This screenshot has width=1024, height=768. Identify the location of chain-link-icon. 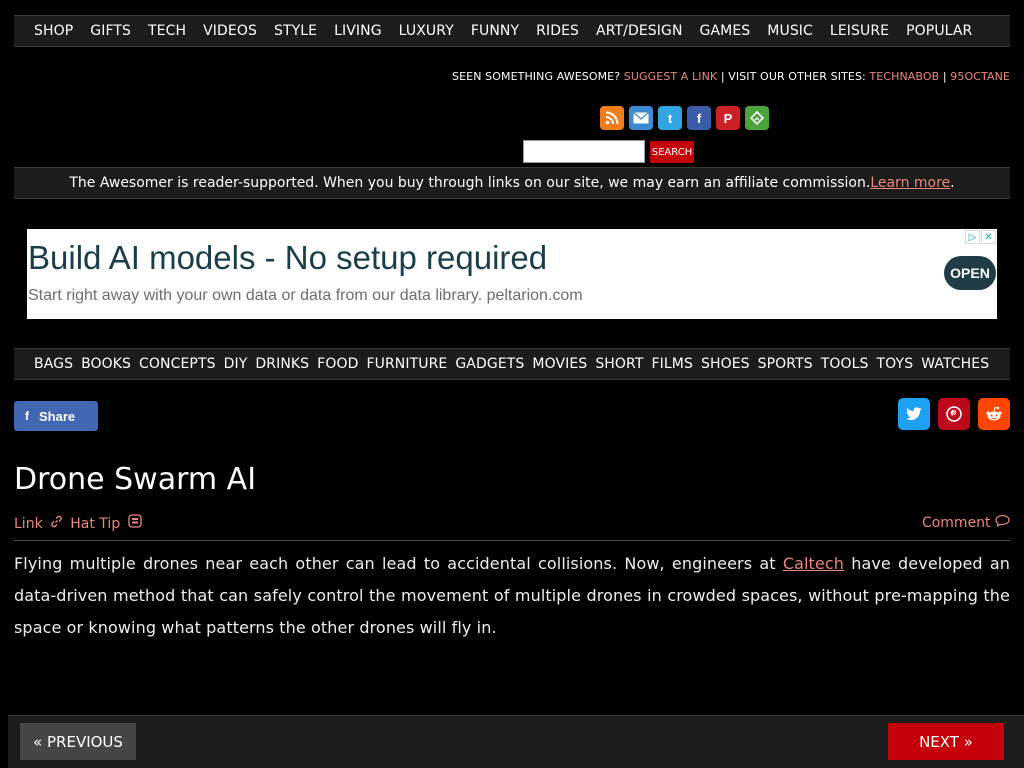
(58, 523).